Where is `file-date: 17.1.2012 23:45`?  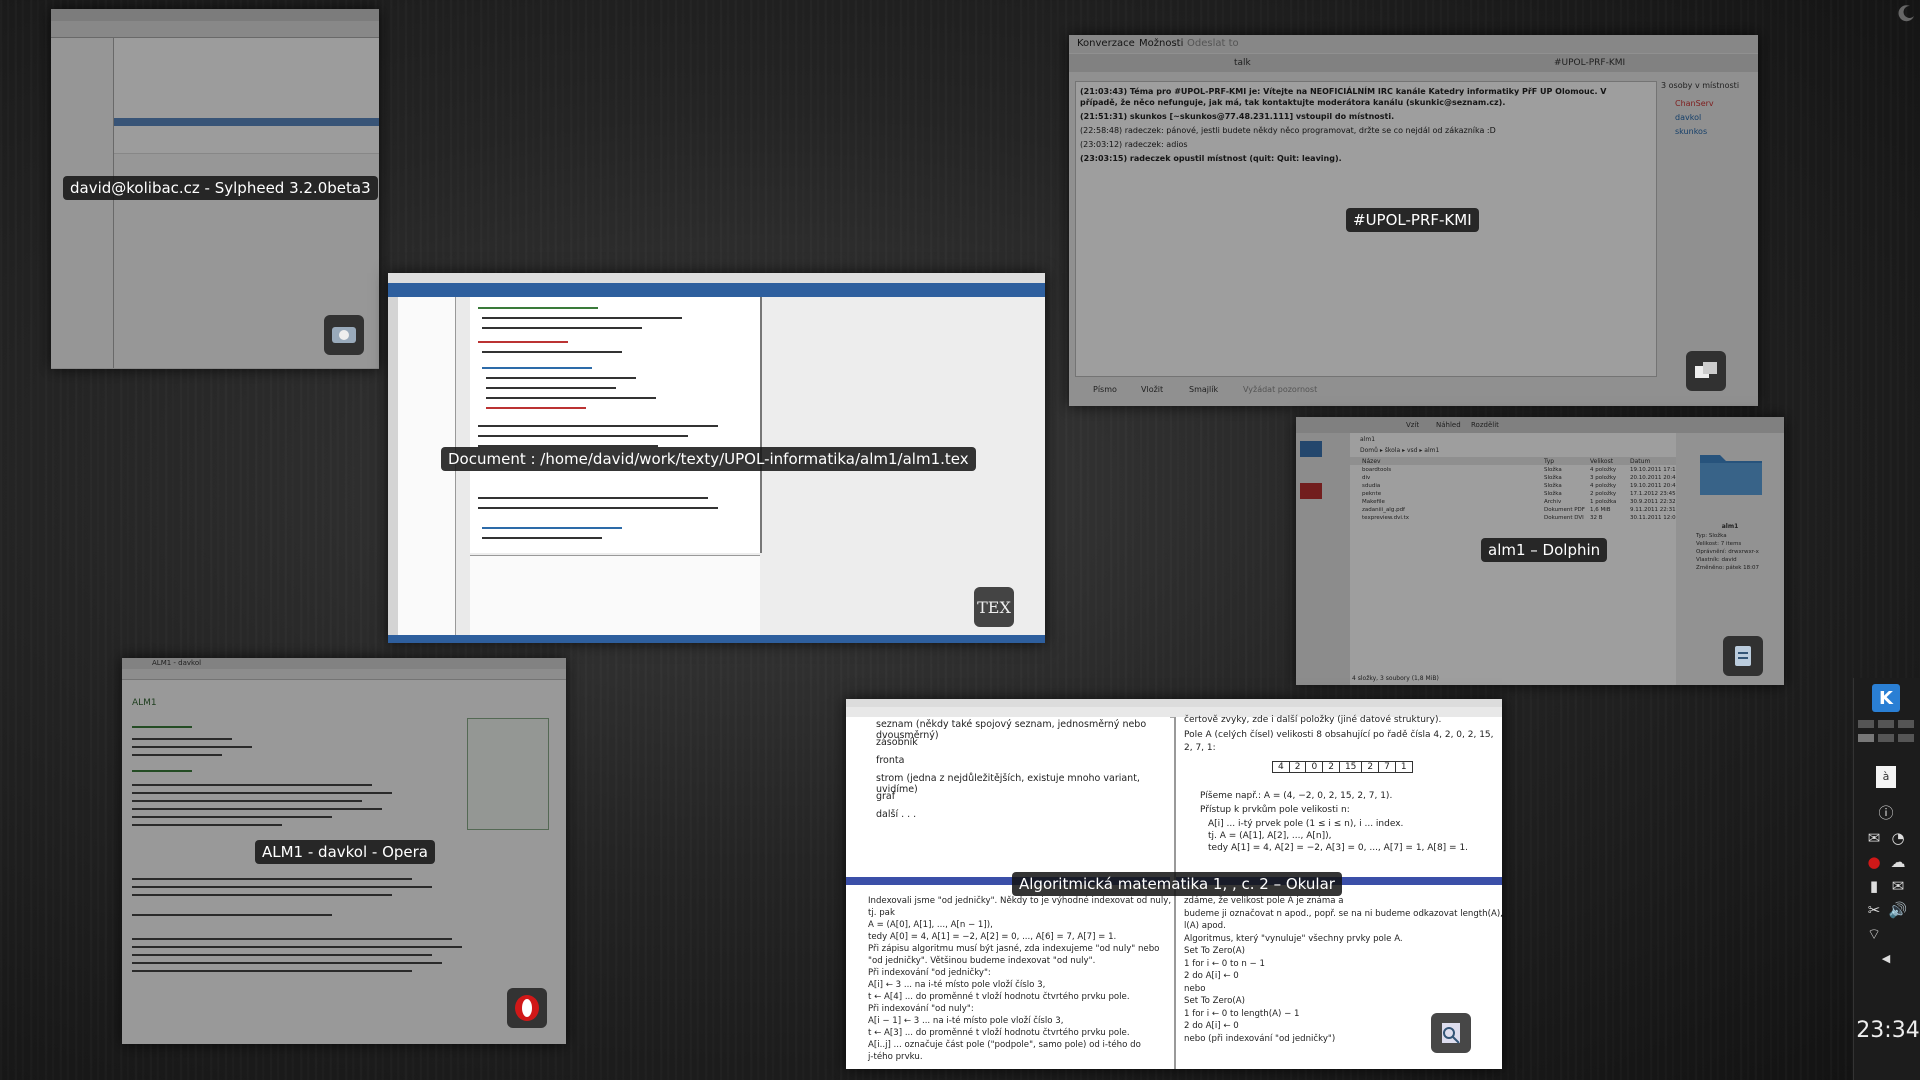 file-date: 17.1.2012 23:45 is located at coordinates (1653, 494).